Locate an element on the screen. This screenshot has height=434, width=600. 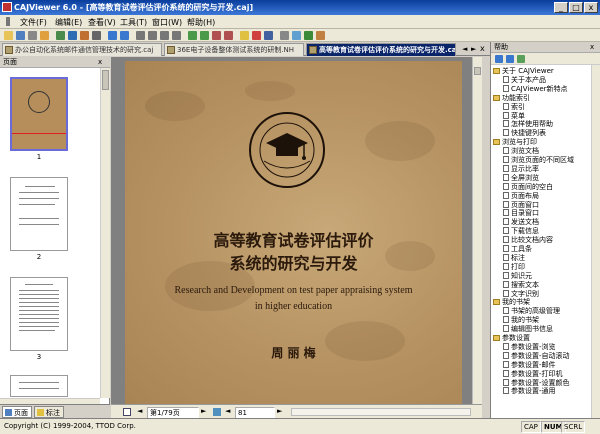
menu-edit: 编辑(E) is located at coordinates (68, 22).